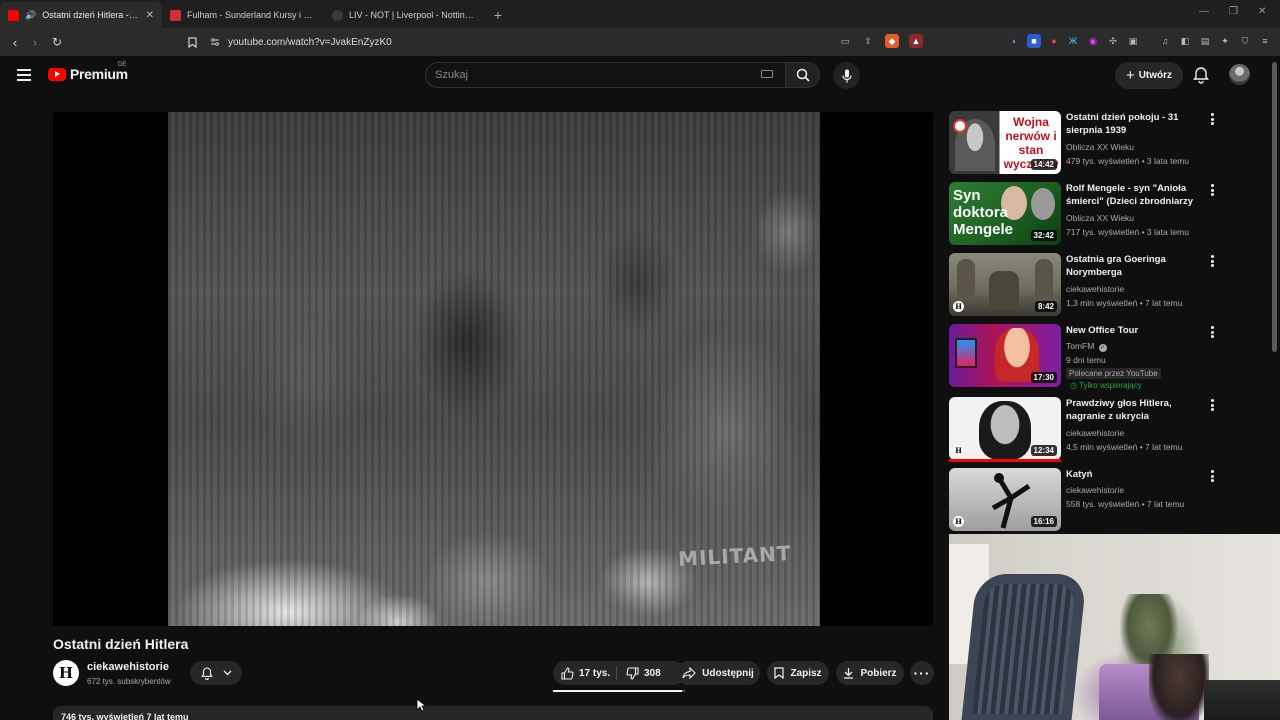 This screenshot has height=720, width=1280. I want to click on browser-tab-fulham: Fulham - Sunderland Kursy i Zakłady, so click(243, 15).